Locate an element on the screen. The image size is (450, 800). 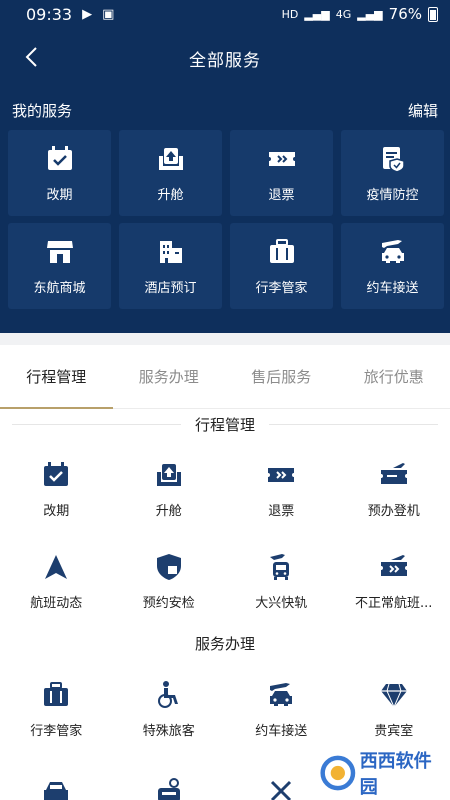
image-icon: ▣ is located at coordinates (108, 14).